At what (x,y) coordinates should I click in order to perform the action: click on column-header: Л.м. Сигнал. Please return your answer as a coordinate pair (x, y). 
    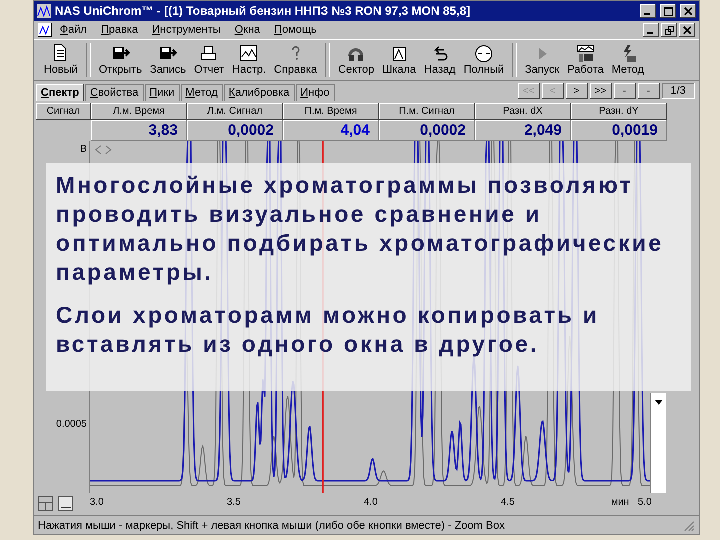
    Looking at the image, I should click on (235, 111).